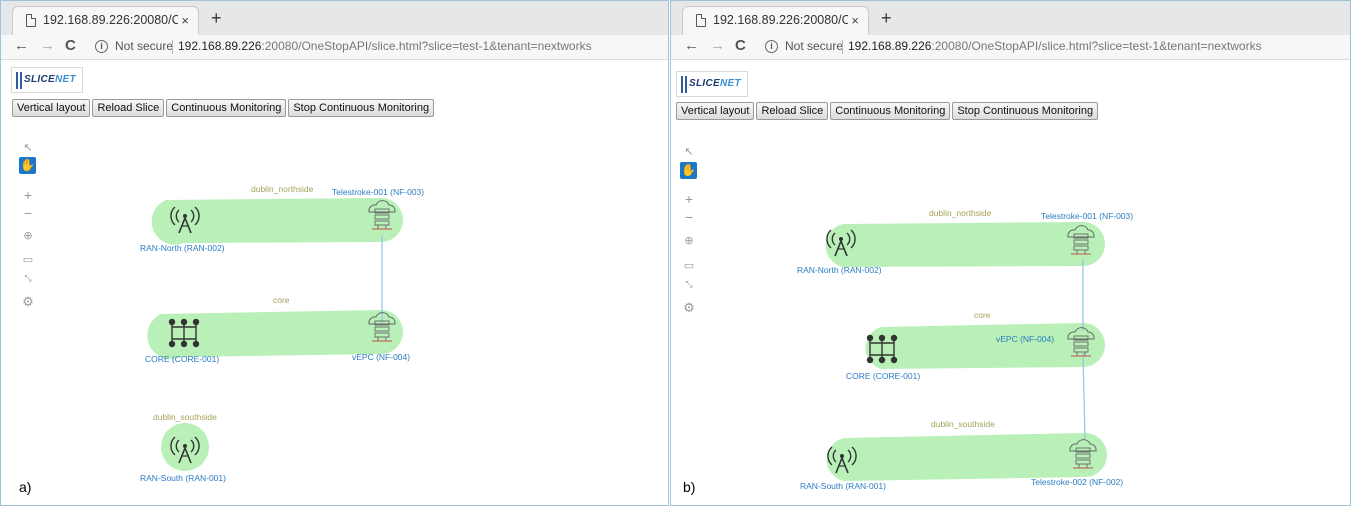  What do you see at coordinates (985, 346) in the screenshot?
I see `group-core` at bounding box center [985, 346].